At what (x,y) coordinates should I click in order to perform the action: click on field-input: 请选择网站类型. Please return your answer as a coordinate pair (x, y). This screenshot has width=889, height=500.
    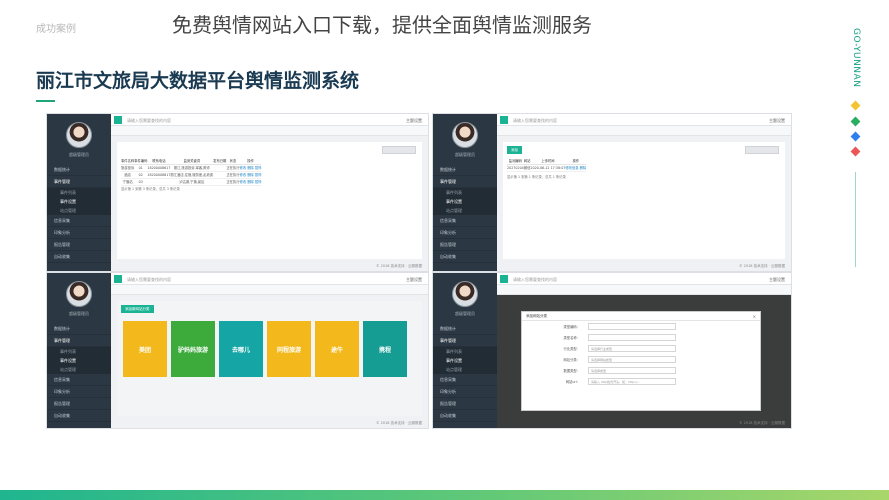
    Looking at the image, I should click on (632, 359).